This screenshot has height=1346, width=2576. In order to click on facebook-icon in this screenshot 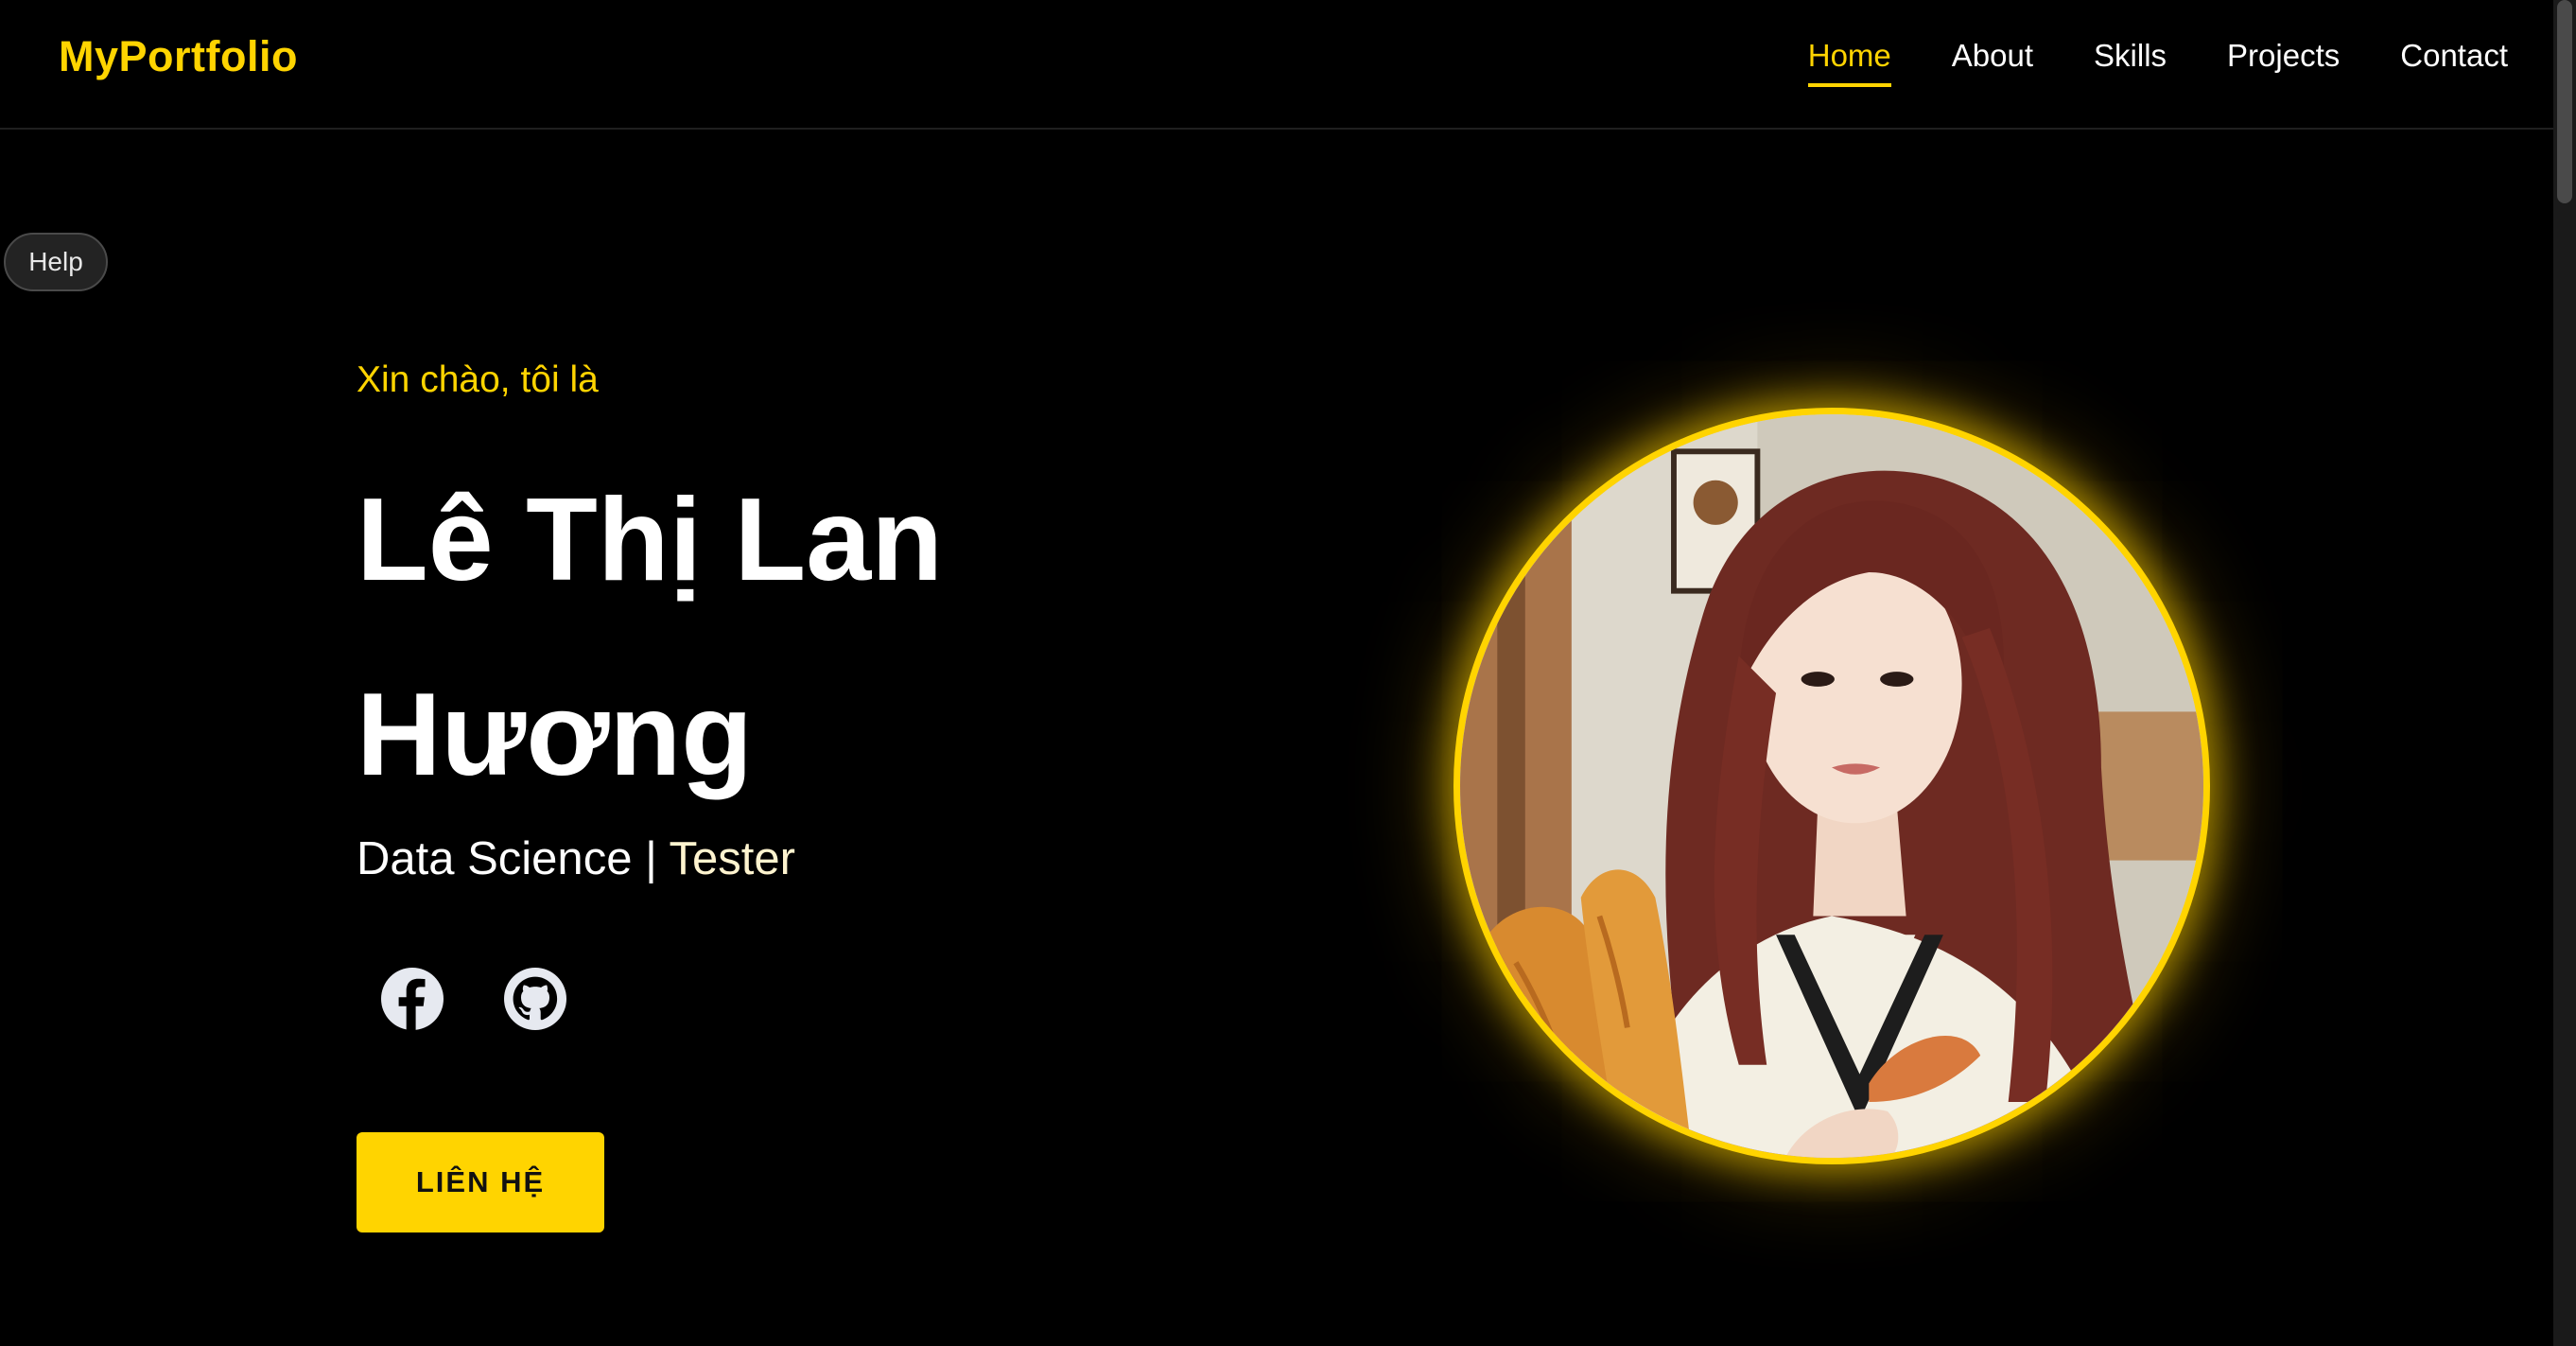, I will do `click(412, 999)`.